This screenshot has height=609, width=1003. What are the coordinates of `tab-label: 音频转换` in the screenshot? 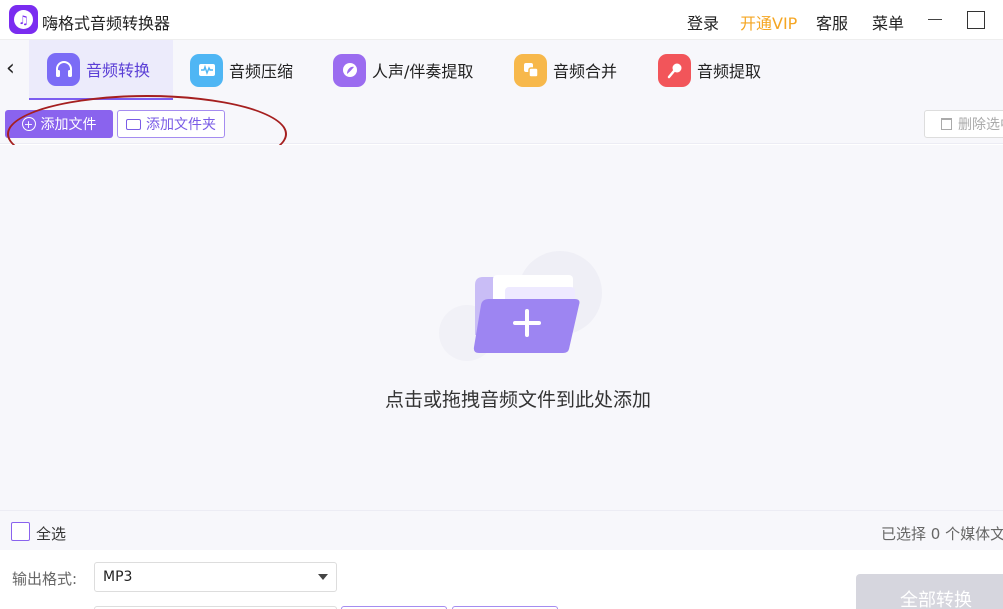 It's located at (118, 70).